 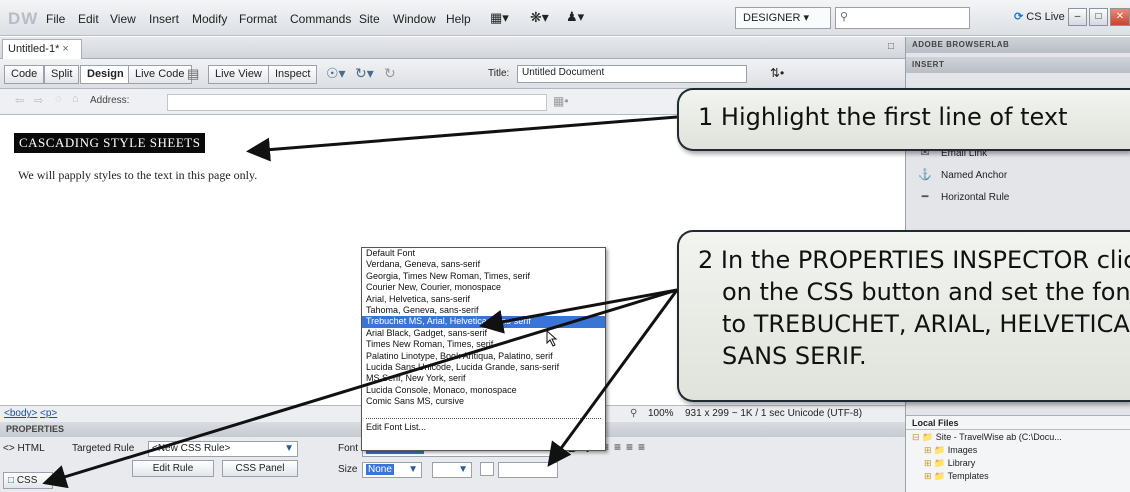 I want to click on preview-icon: ☉▾, so click(x=336, y=73).